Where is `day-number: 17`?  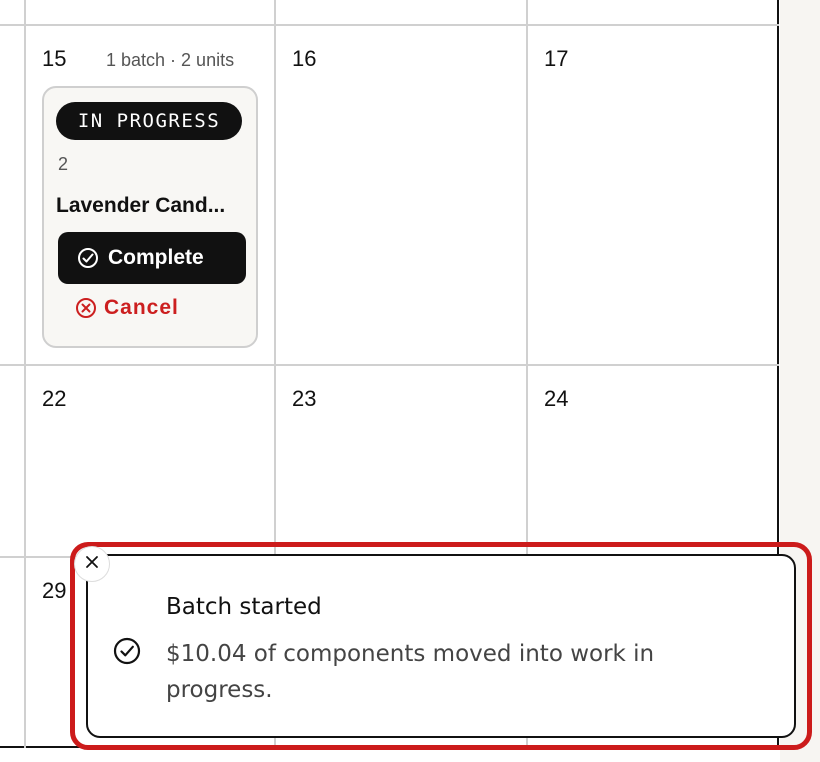
day-number: 17 is located at coordinates (556, 58).